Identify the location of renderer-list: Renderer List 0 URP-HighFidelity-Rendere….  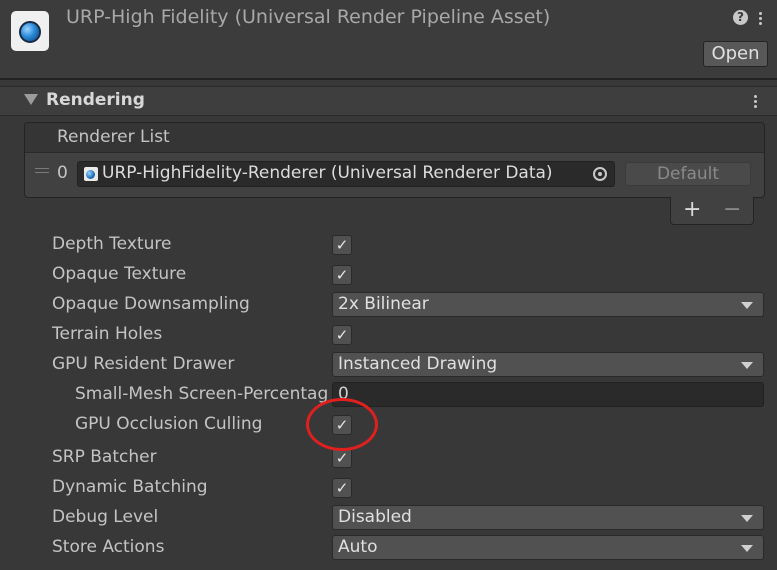
(394, 160).